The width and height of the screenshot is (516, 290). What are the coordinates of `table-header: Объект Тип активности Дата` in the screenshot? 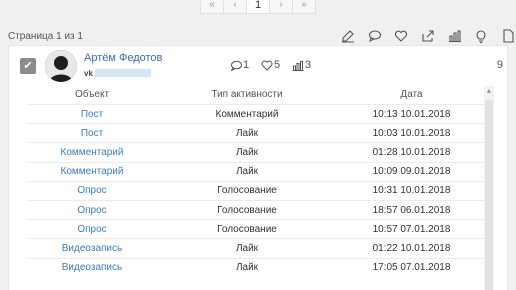 It's located at (256, 94).